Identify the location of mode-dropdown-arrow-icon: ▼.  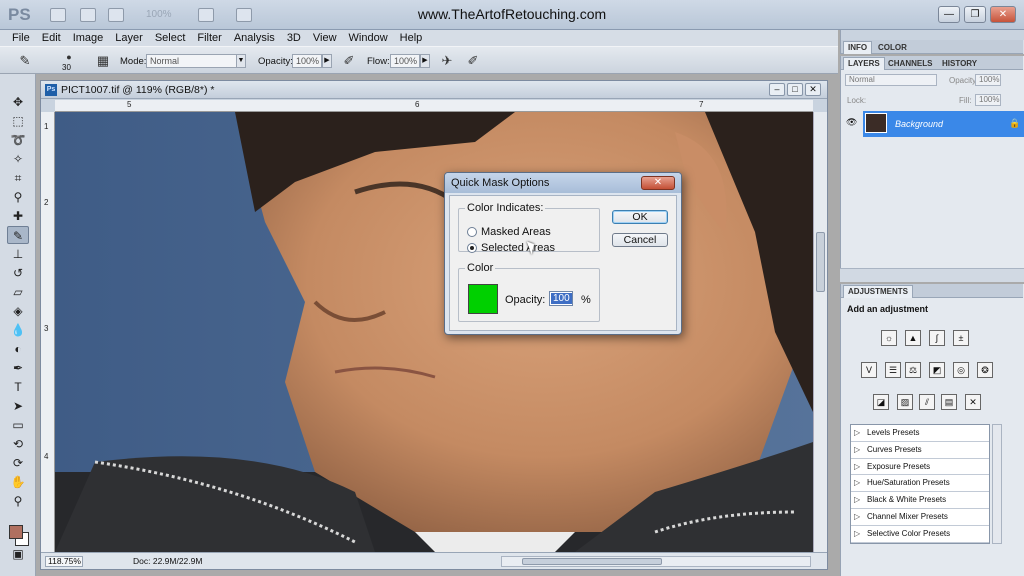
(241, 61).